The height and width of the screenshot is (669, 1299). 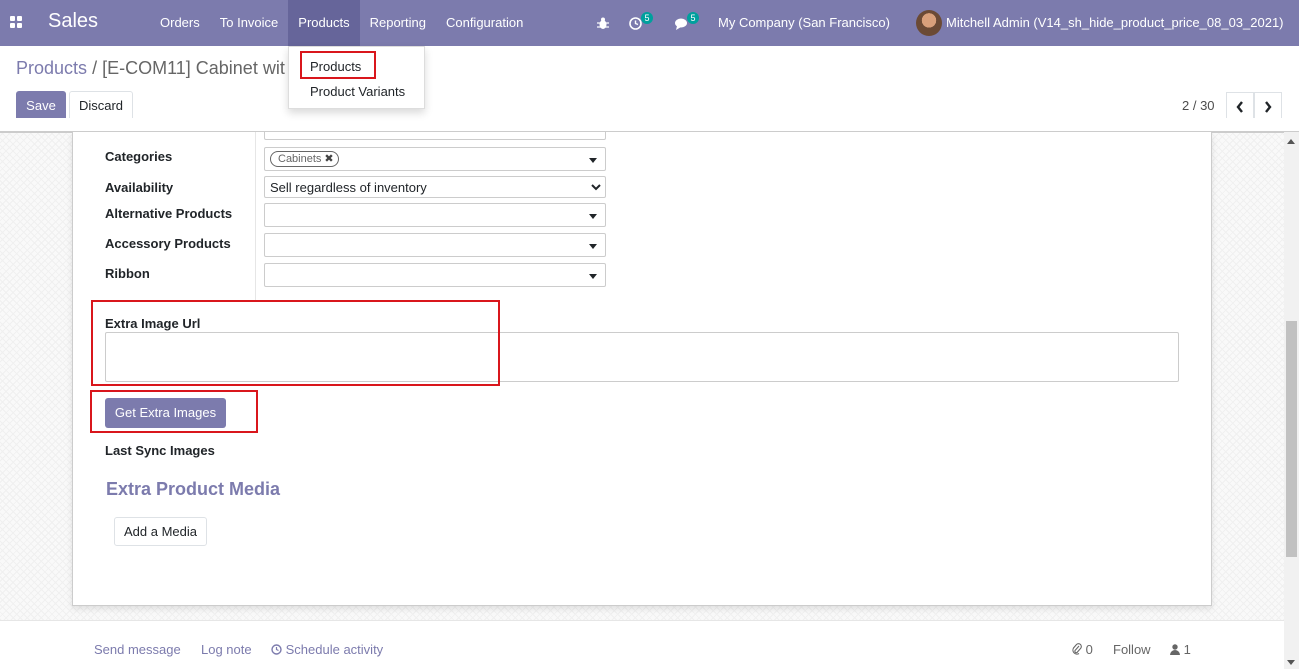 I want to click on chat-icon, so click(x=682, y=23).